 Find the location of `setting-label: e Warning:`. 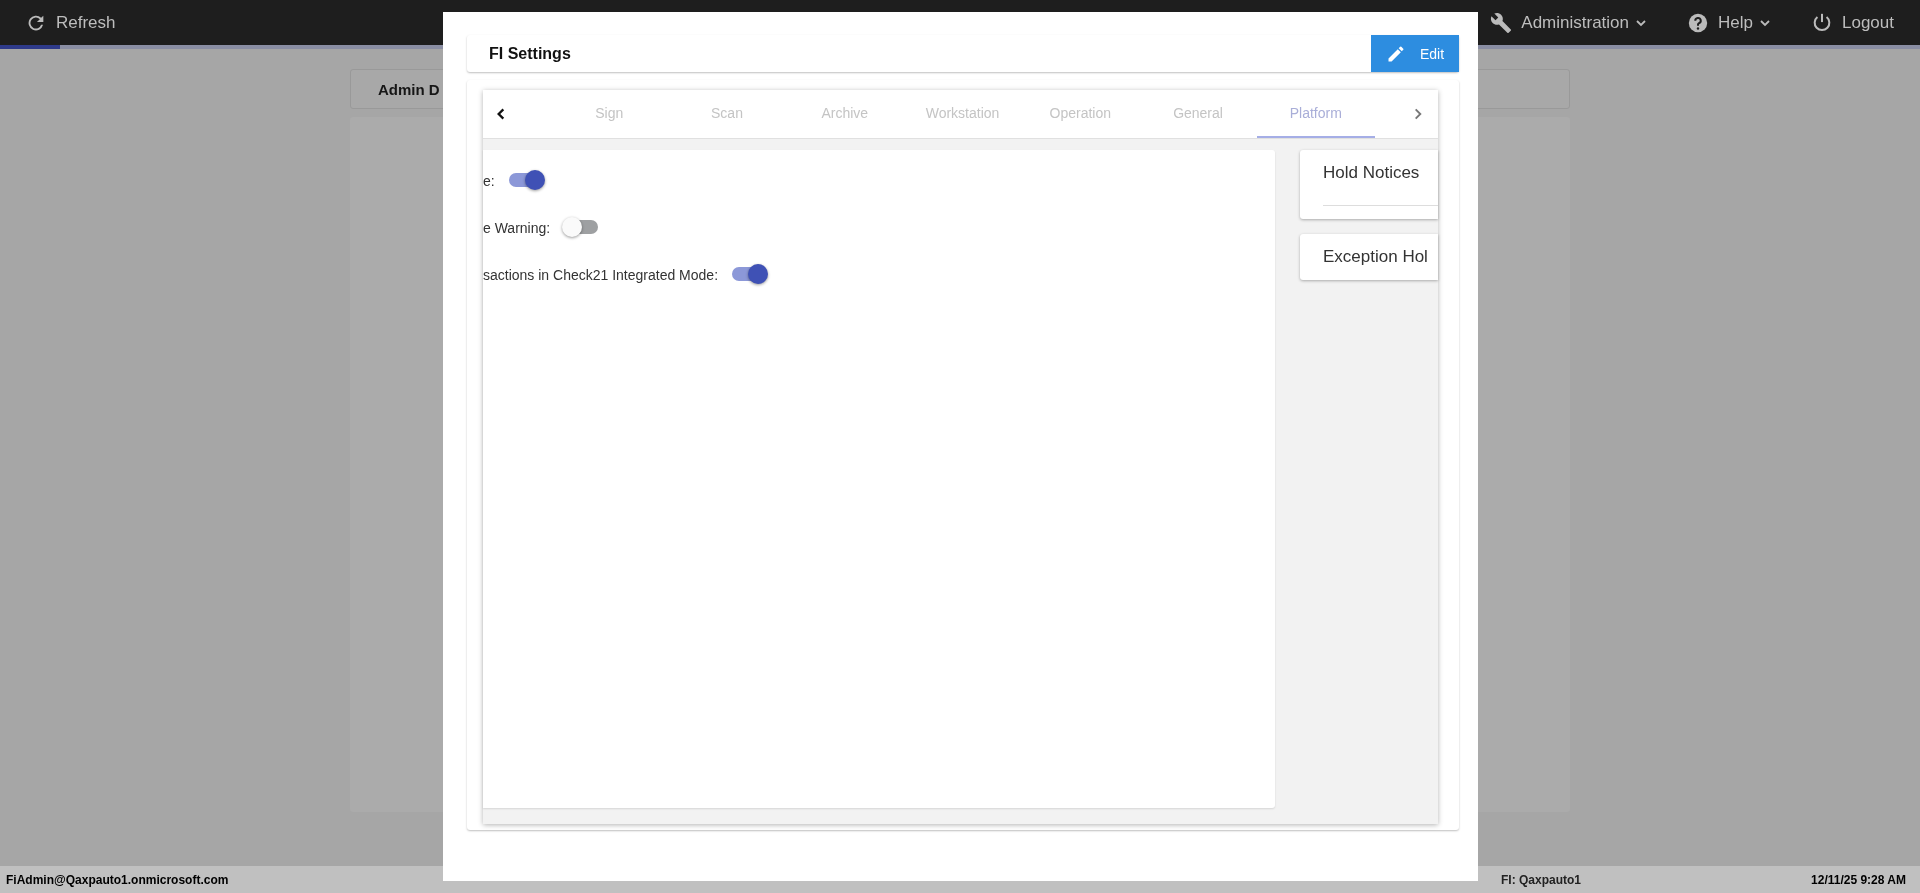

setting-label: e Warning: is located at coordinates (517, 227).